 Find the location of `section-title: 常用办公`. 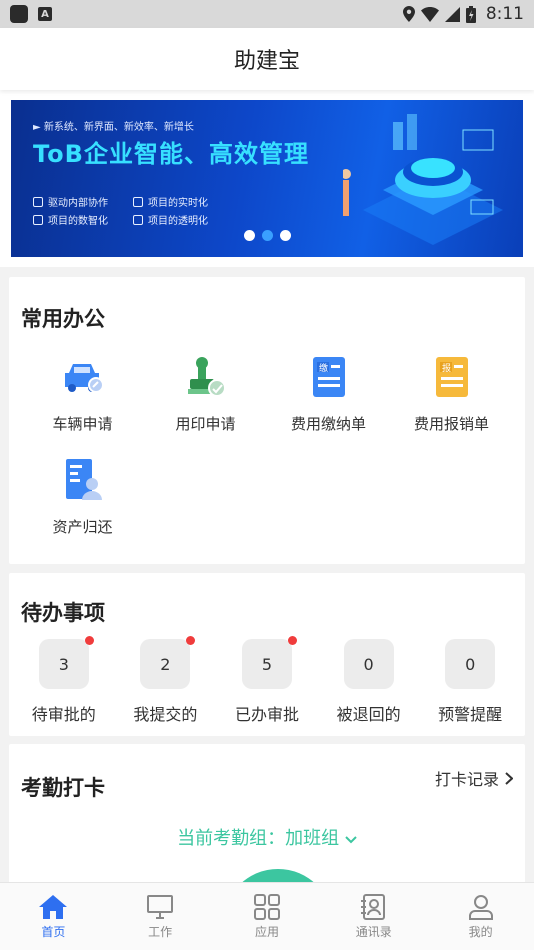

section-title: 常用办公 is located at coordinates (63, 319).